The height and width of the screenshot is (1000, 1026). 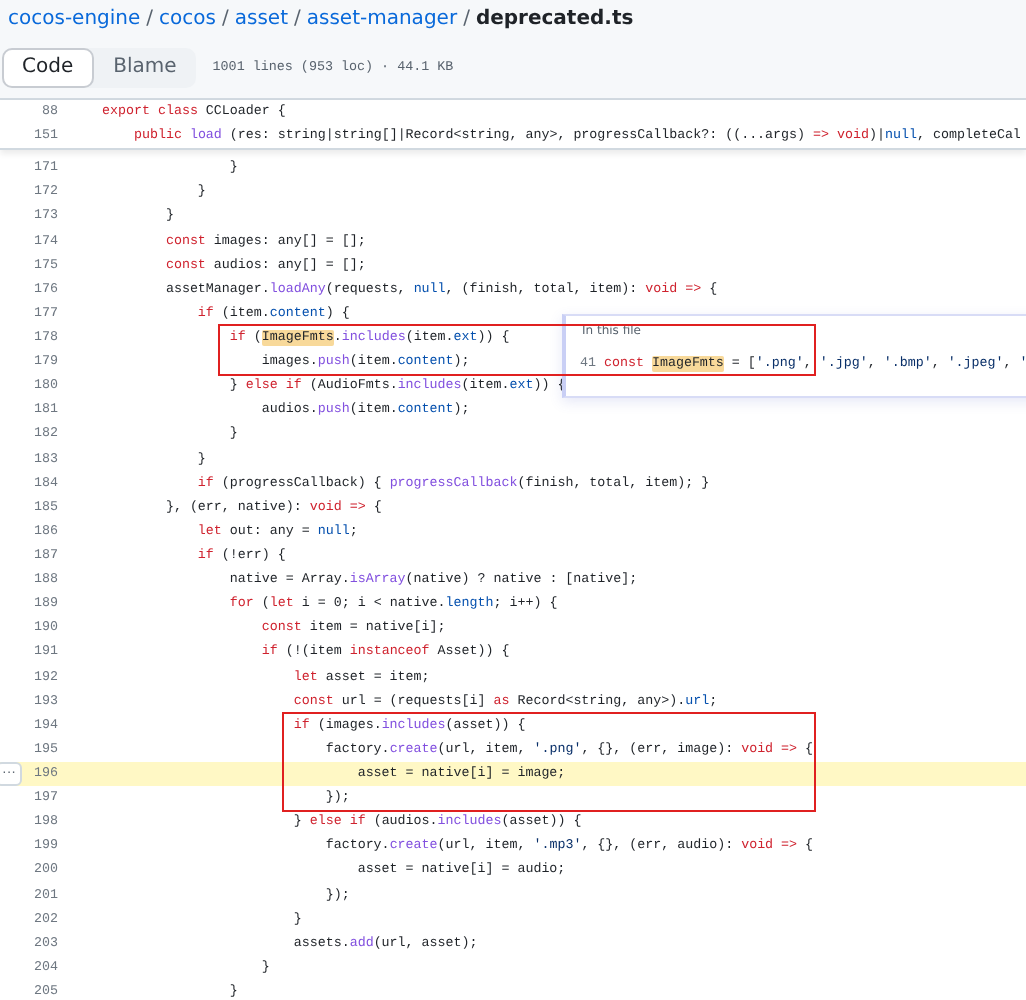 I want to click on breadcrumb-link: asset-manager, so click(x=382, y=18).